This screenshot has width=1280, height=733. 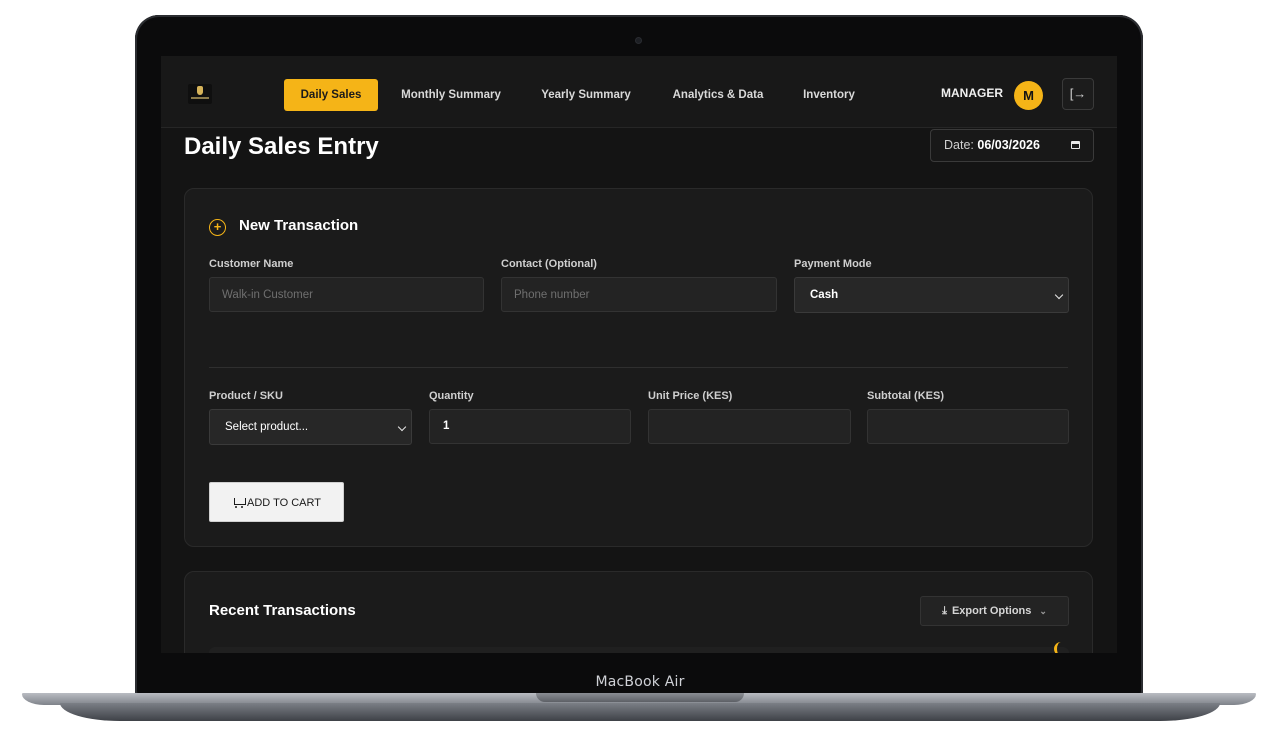 I want to click on tab-monthly-summary: Monthly Summary, so click(x=451, y=95).